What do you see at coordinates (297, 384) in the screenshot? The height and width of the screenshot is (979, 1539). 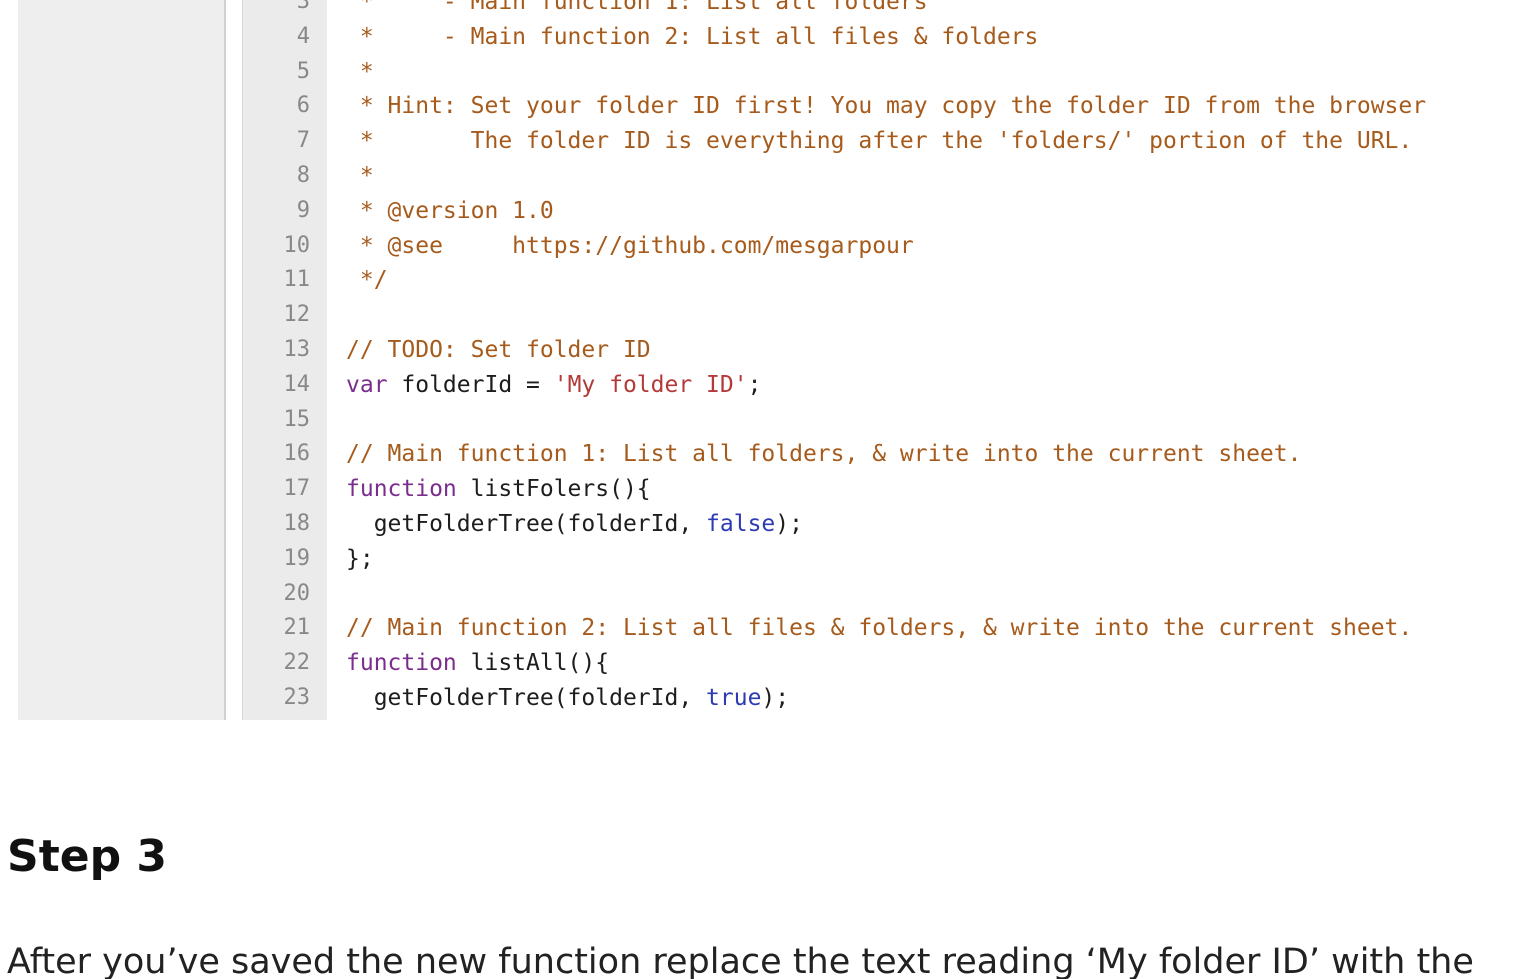 I see `line-number: 14` at bounding box center [297, 384].